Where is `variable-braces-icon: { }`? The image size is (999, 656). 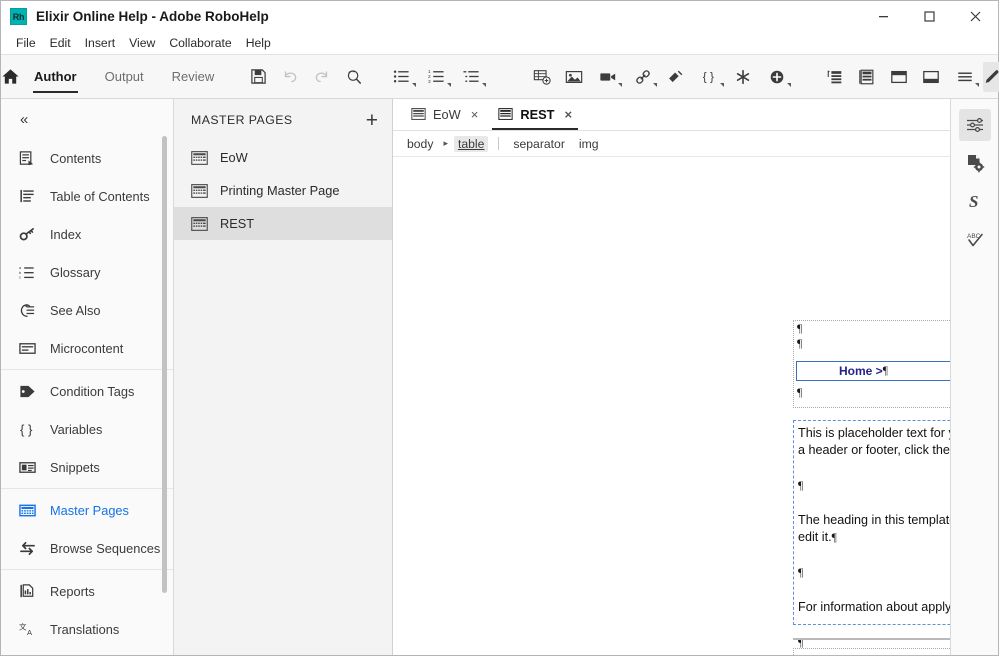 variable-braces-icon: { } is located at coordinates (709, 77).